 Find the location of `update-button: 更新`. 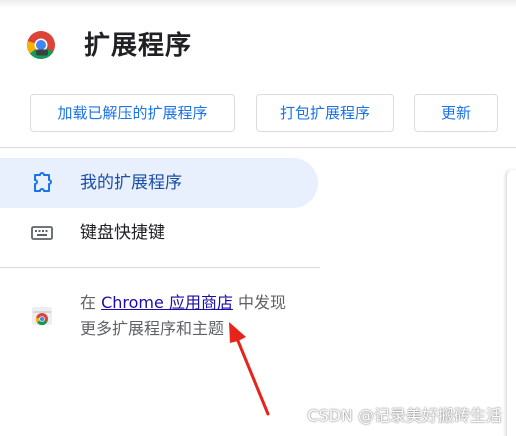

update-button: 更新 is located at coordinates (456, 113).